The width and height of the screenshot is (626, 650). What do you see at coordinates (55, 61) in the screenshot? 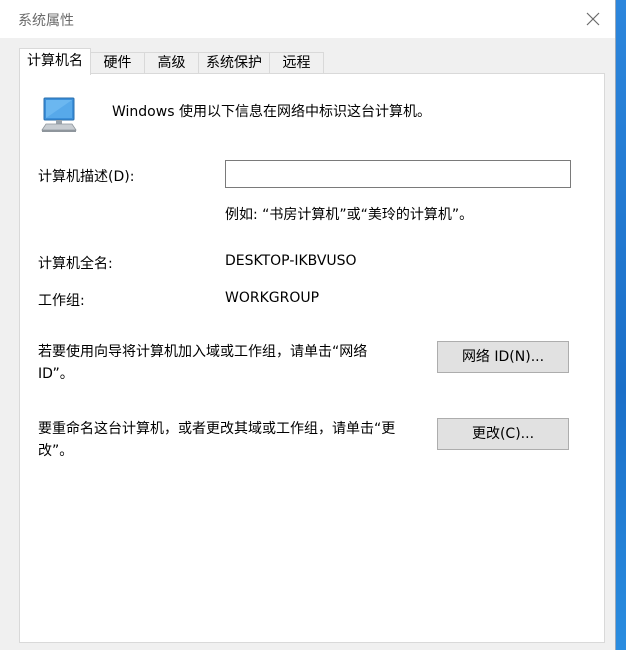
I see `tab-computer-name: 计算机名` at bounding box center [55, 61].